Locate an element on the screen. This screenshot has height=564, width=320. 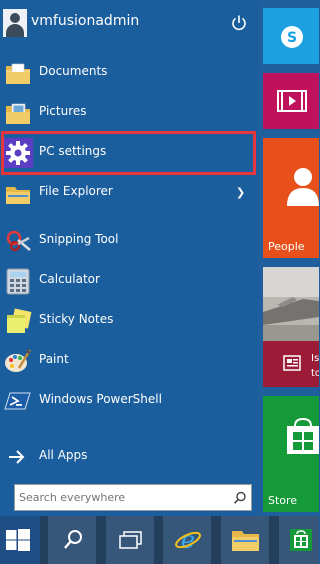
task-view-button is located at coordinates (130, 540).